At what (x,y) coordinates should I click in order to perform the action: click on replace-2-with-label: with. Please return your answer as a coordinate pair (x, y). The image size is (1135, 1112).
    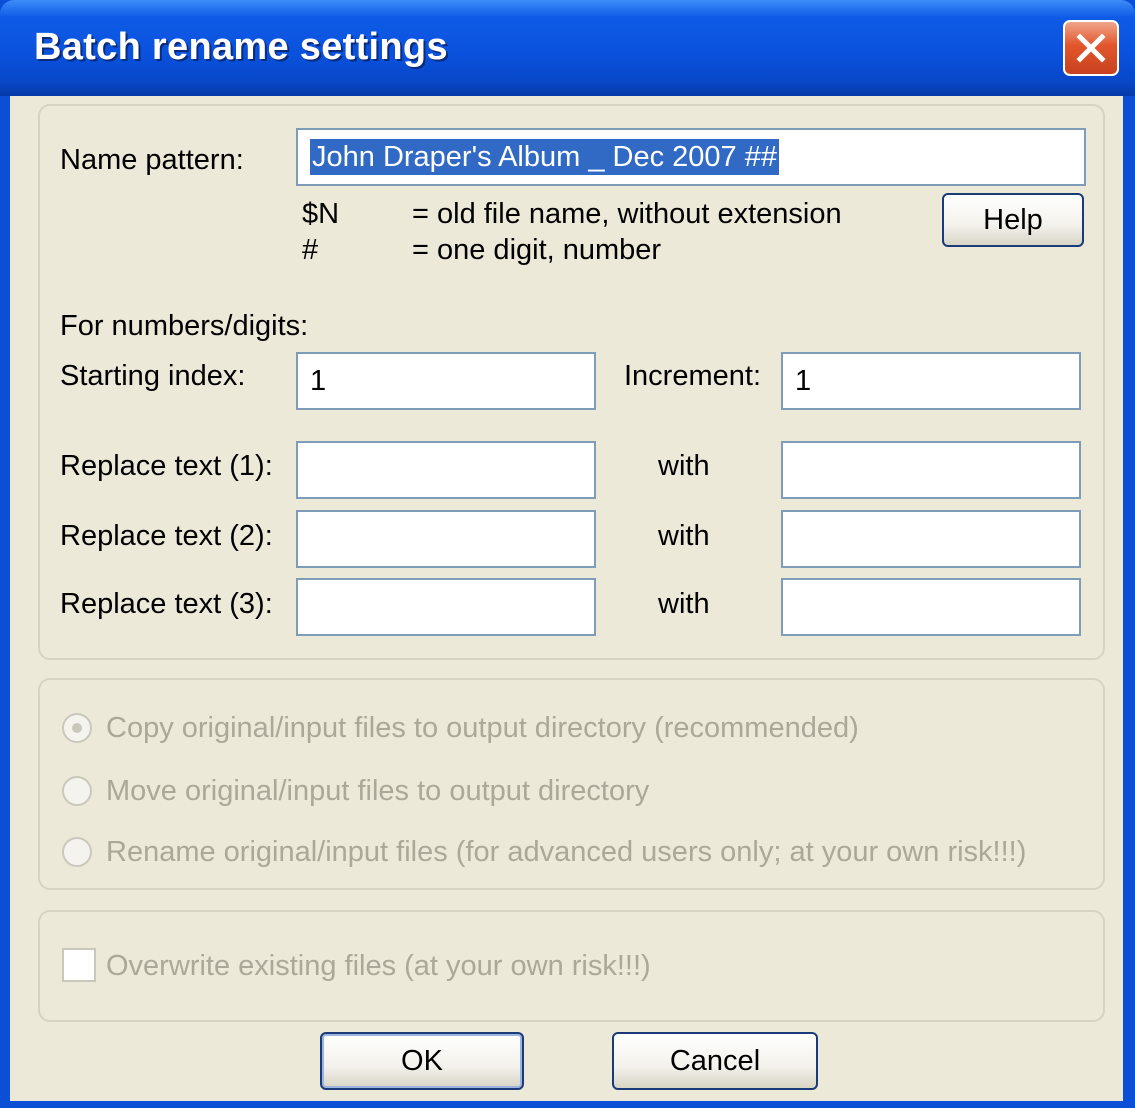
    Looking at the image, I should click on (684, 536).